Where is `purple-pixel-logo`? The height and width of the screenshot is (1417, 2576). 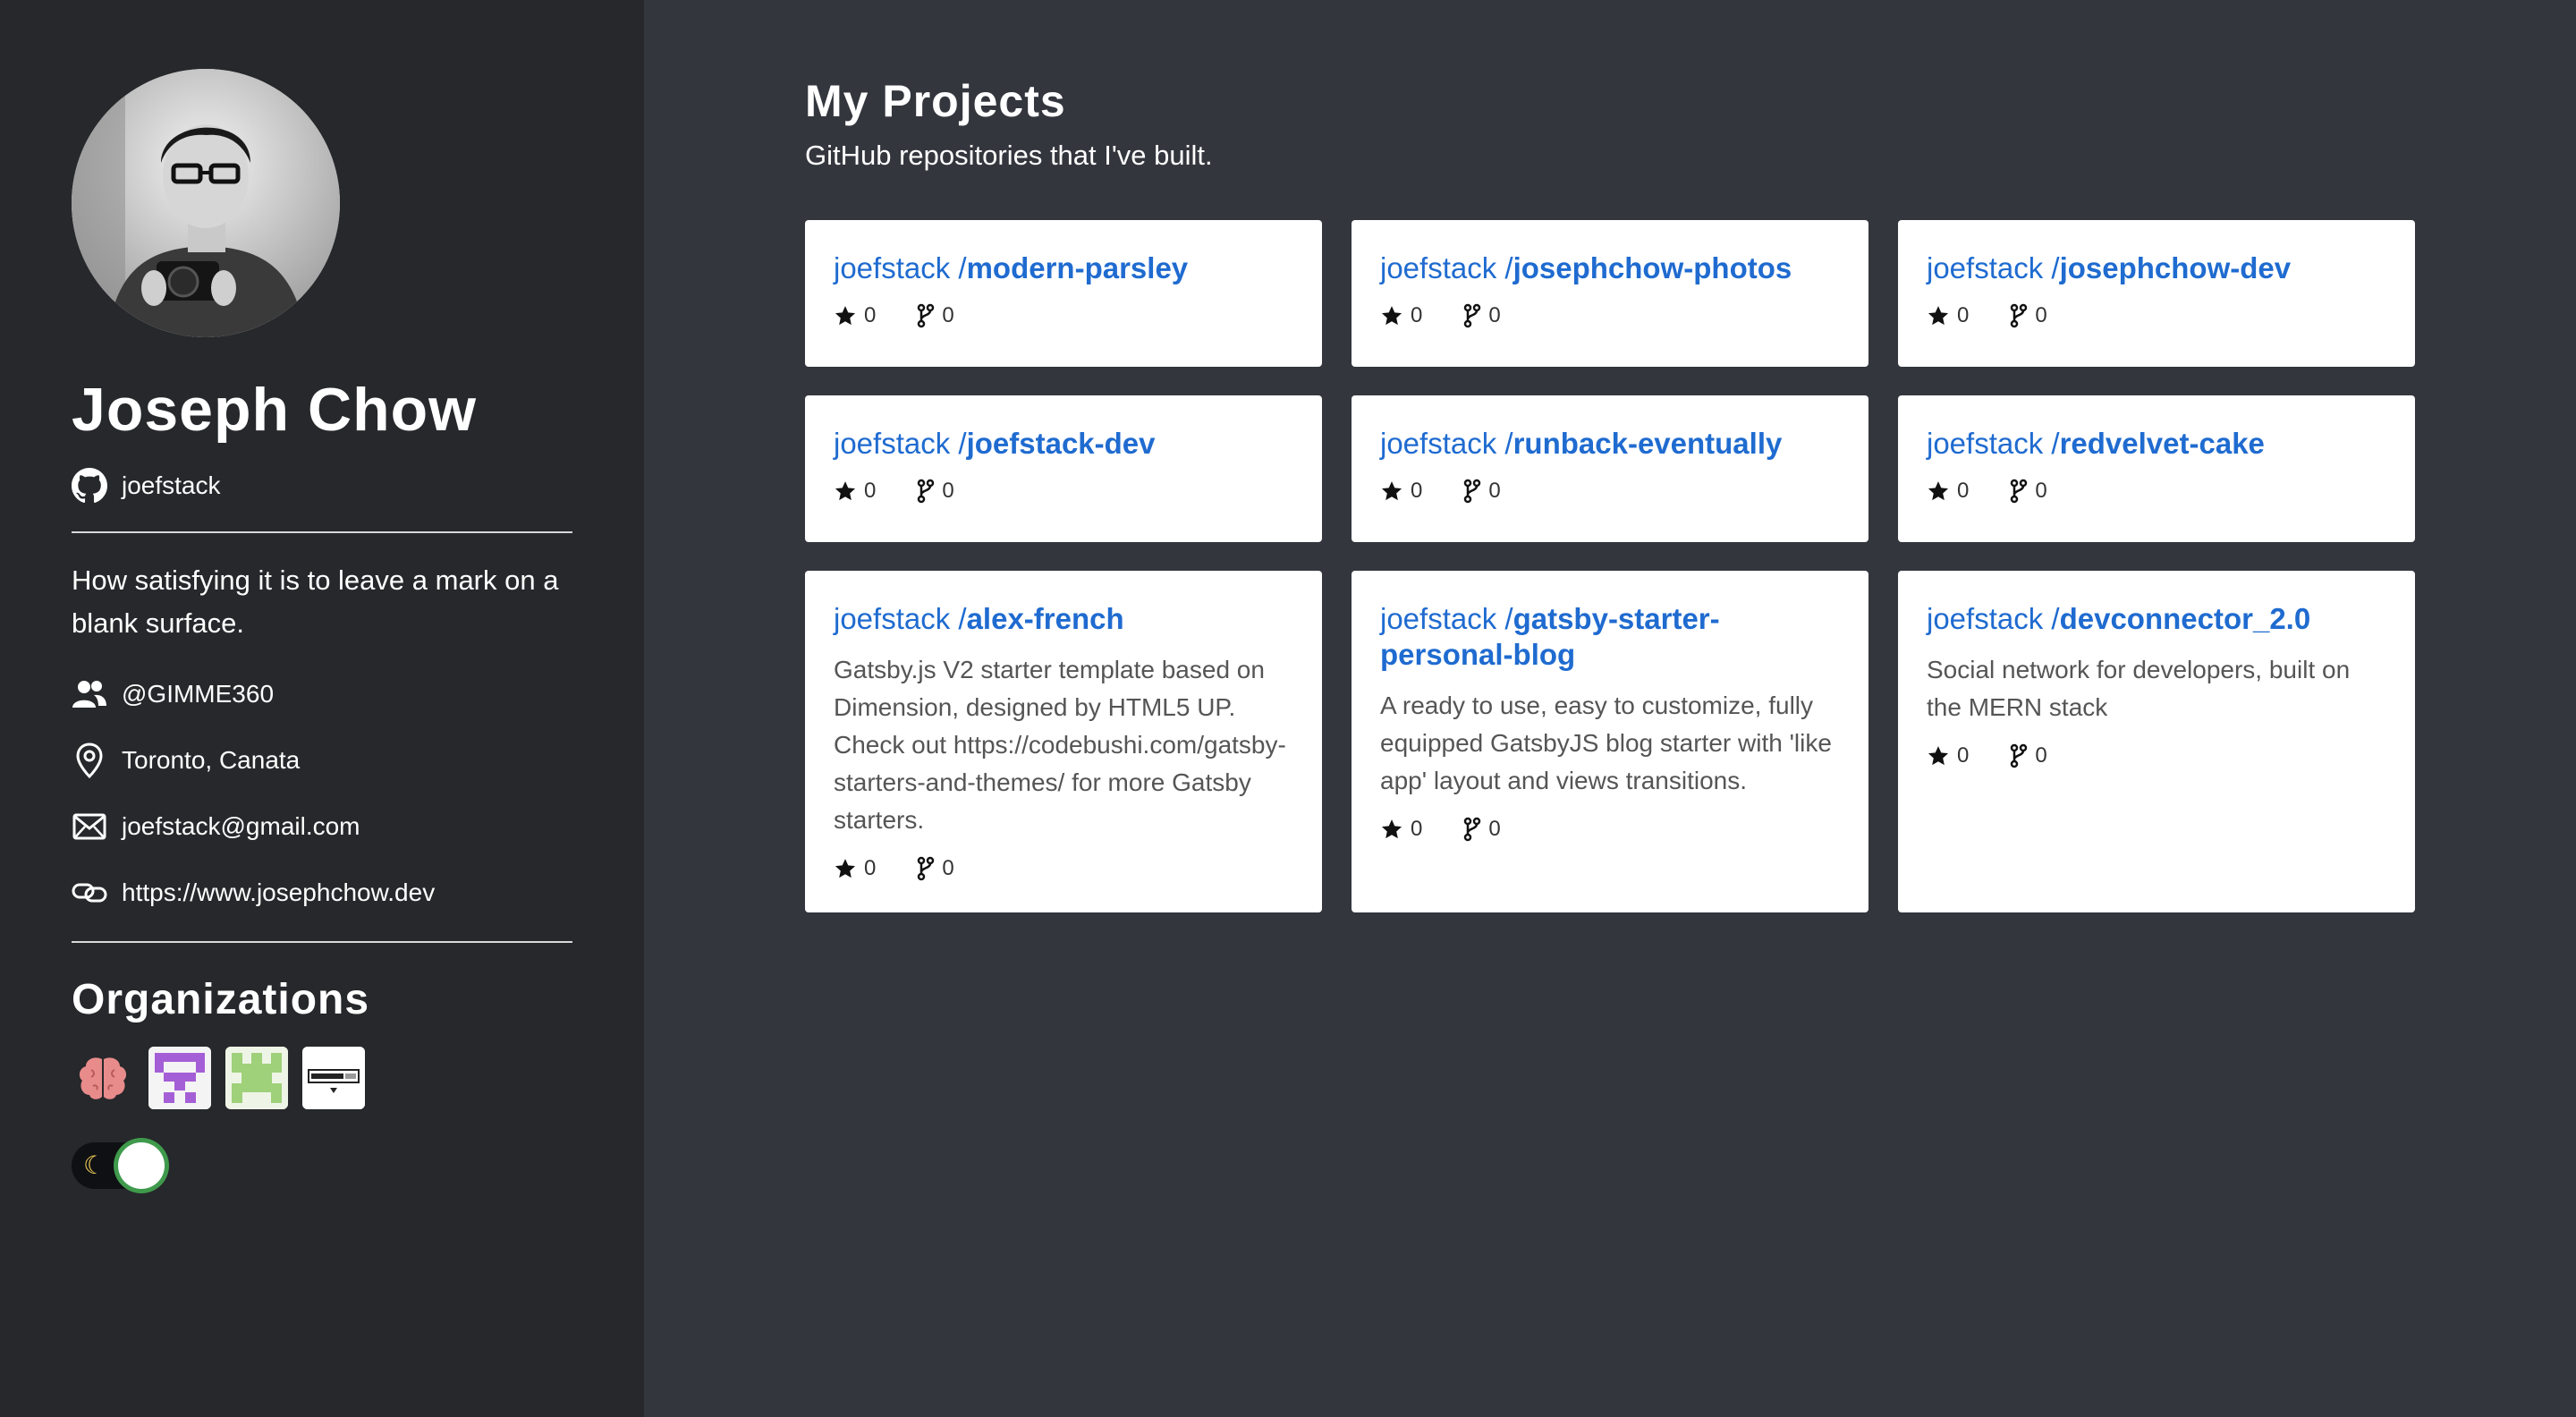
purple-pixel-logo is located at coordinates (179, 1078).